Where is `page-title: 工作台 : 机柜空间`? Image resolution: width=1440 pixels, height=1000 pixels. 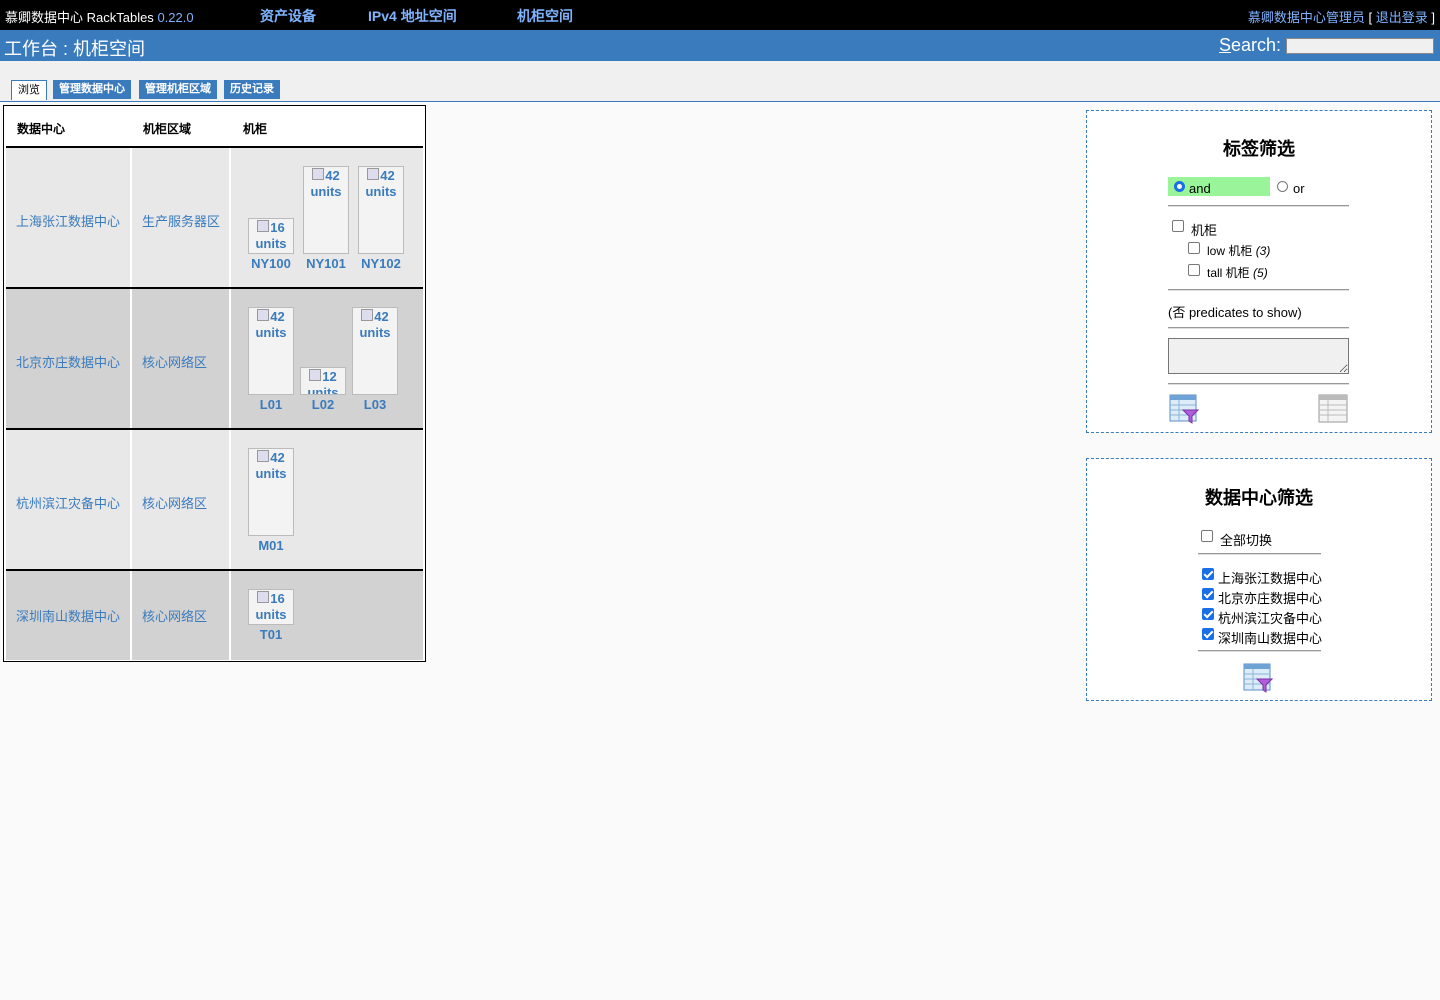
page-title: 工作台 : 机柜空间 is located at coordinates (75, 49).